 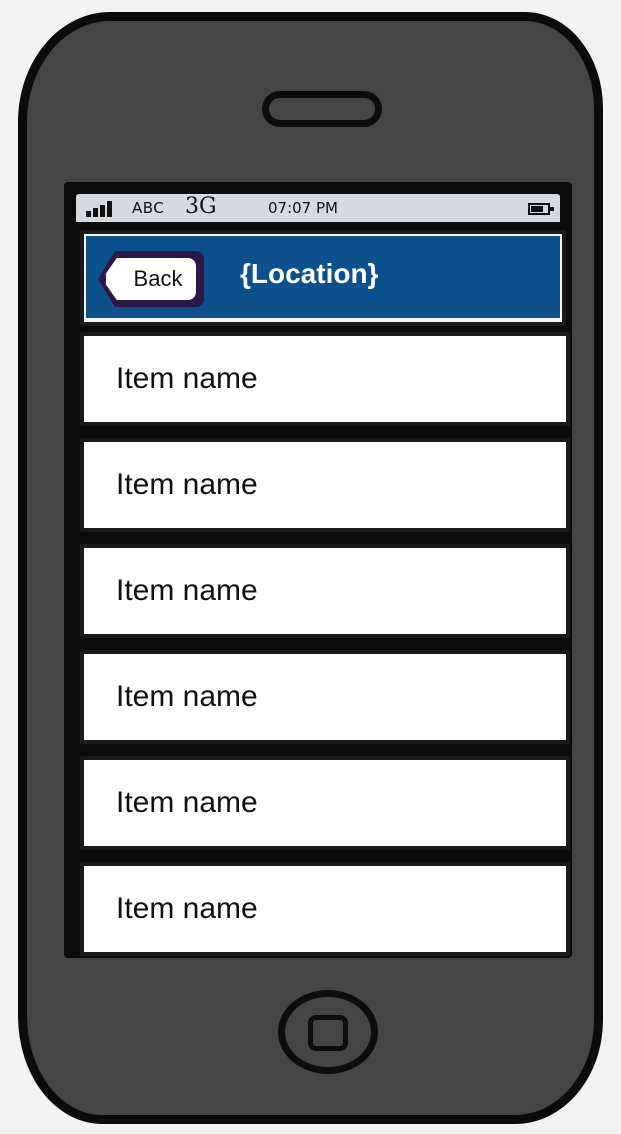 What do you see at coordinates (151, 279) in the screenshot?
I see `back-button: Back` at bounding box center [151, 279].